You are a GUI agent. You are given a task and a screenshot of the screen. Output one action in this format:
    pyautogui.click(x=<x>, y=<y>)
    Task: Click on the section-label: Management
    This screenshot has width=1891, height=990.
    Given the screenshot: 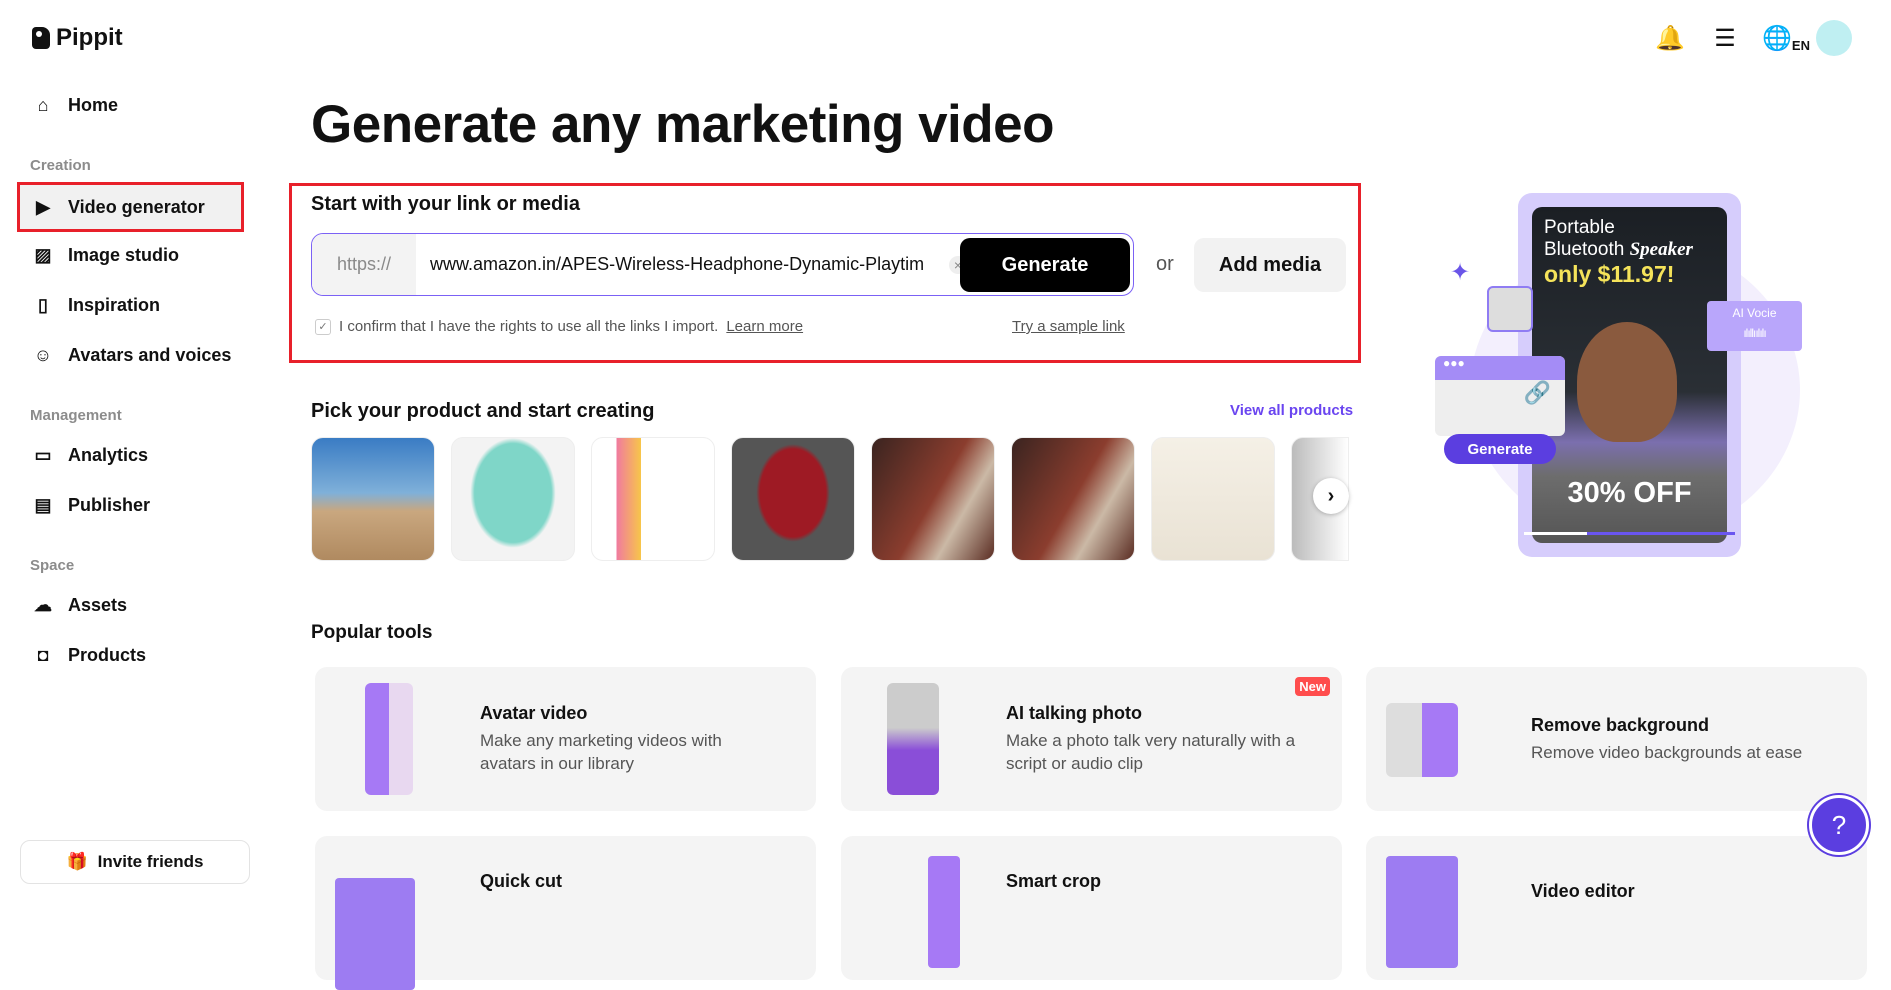 What is the action you would take?
    pyautogui.click(x=76, y=415)
    